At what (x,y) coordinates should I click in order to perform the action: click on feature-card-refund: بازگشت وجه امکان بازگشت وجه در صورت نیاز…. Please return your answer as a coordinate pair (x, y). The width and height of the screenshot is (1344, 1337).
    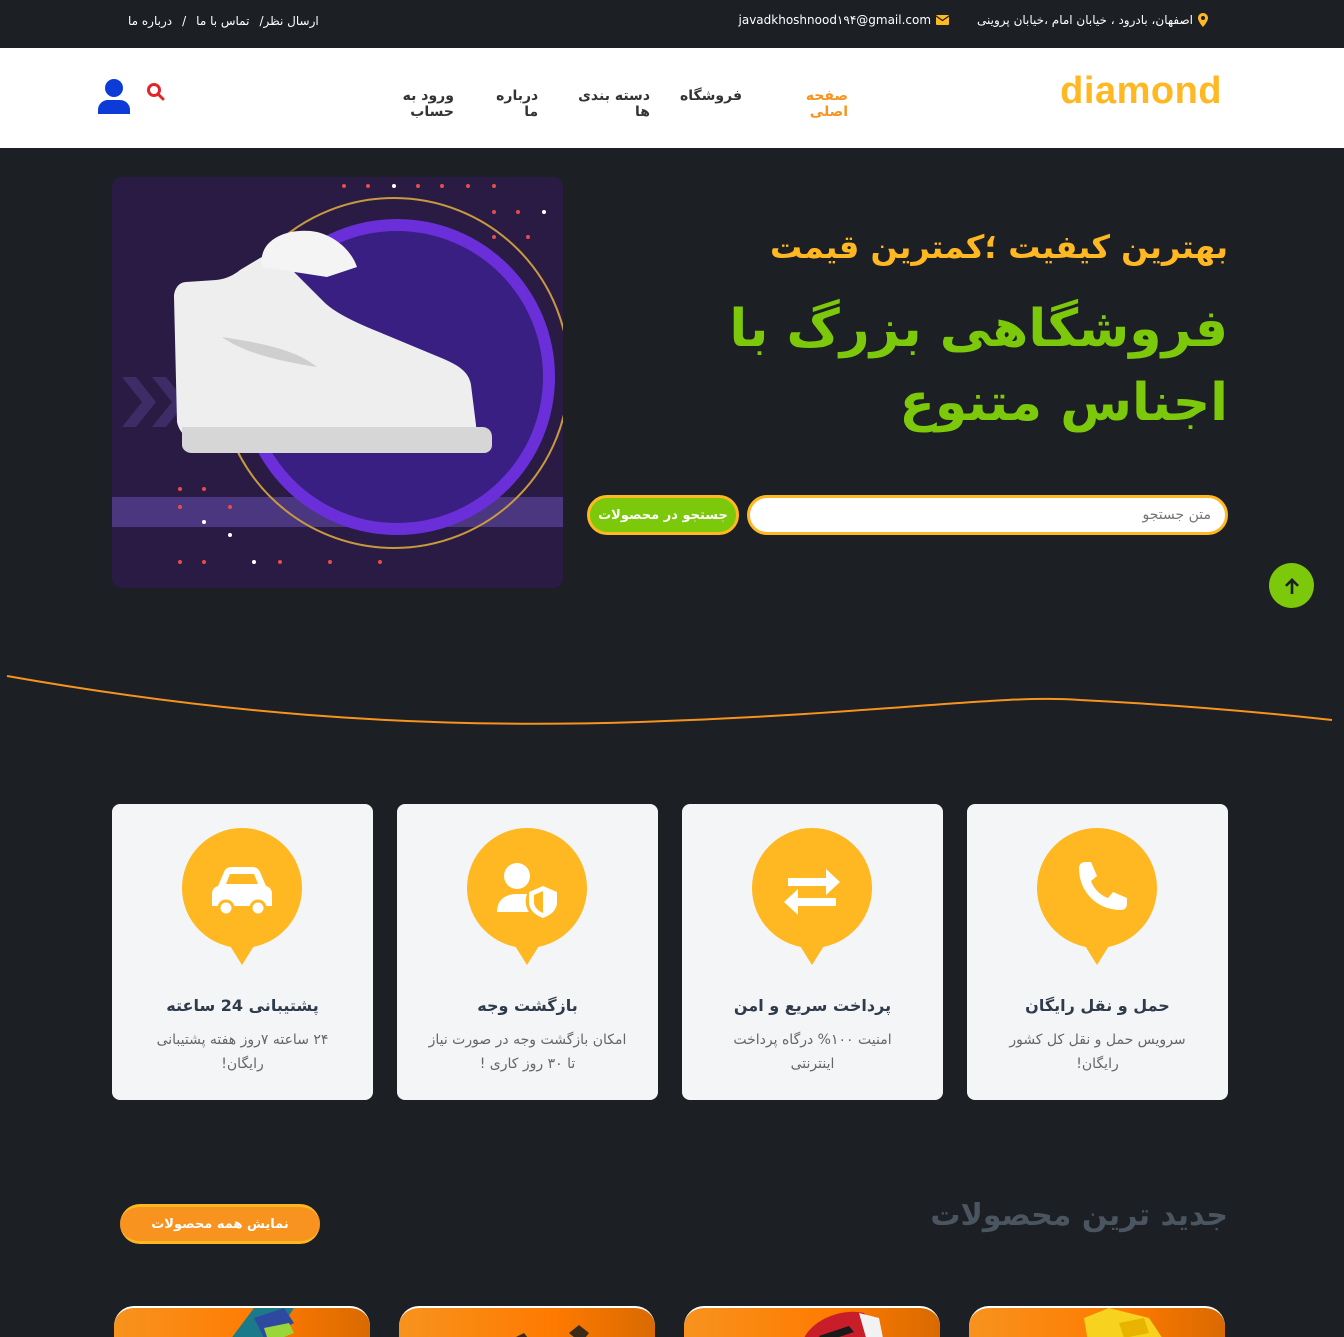
    Looking at the image, I should click on (527, 952).